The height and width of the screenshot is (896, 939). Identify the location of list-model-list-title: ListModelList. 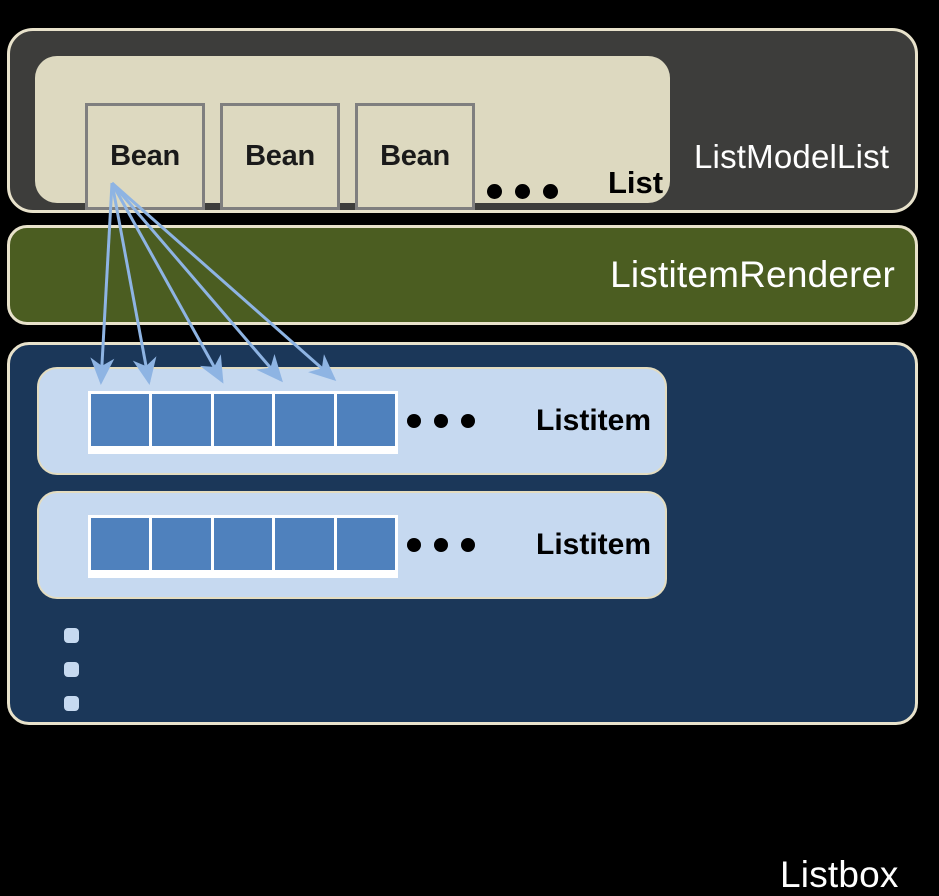
(792, 156).